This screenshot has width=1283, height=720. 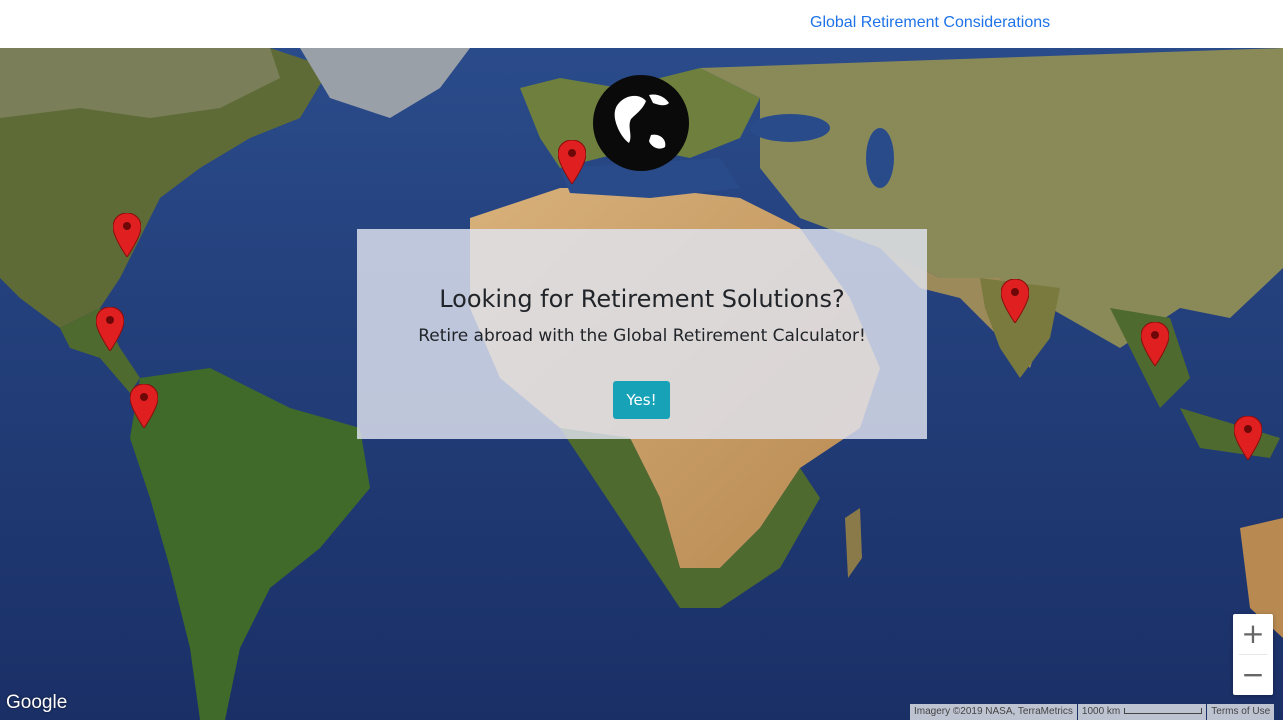 What do you see at coordinates (1241, 712) in the screenshot?
I see `terms-of-use-link: Terms of Use` at bounding box center [1241, 712].